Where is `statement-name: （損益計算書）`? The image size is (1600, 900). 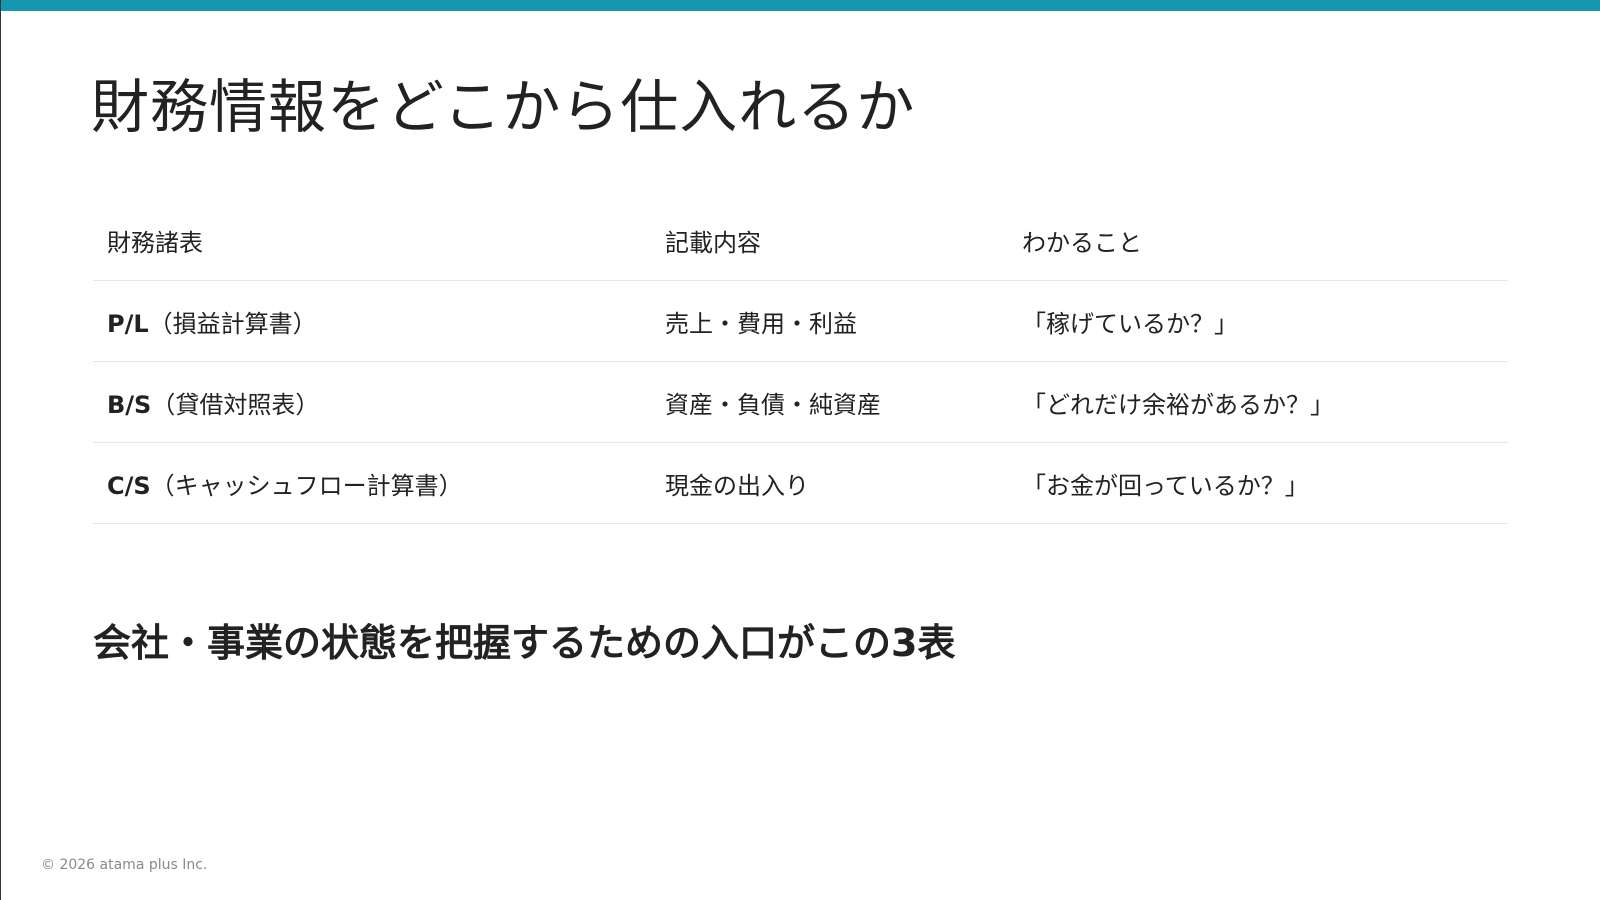
statement-name: （損益計算書） is located at coordinates (232, 323).